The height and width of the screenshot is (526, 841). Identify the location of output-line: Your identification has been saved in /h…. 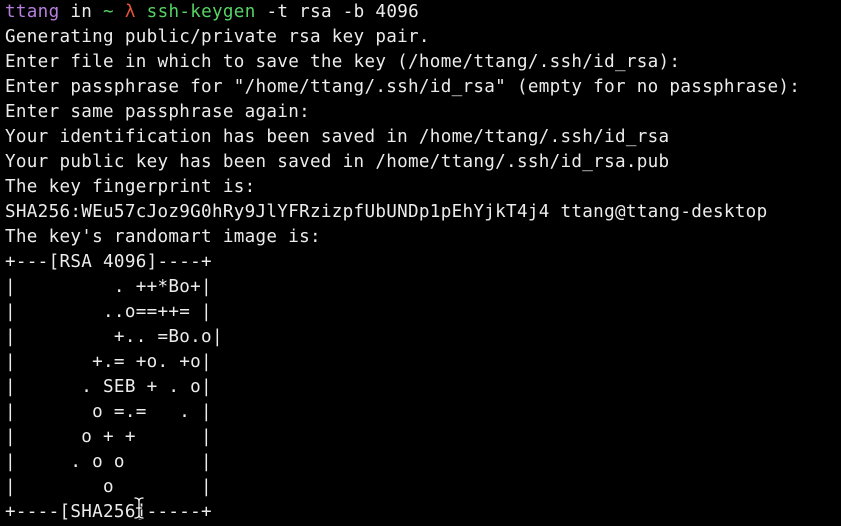
(337, 137).